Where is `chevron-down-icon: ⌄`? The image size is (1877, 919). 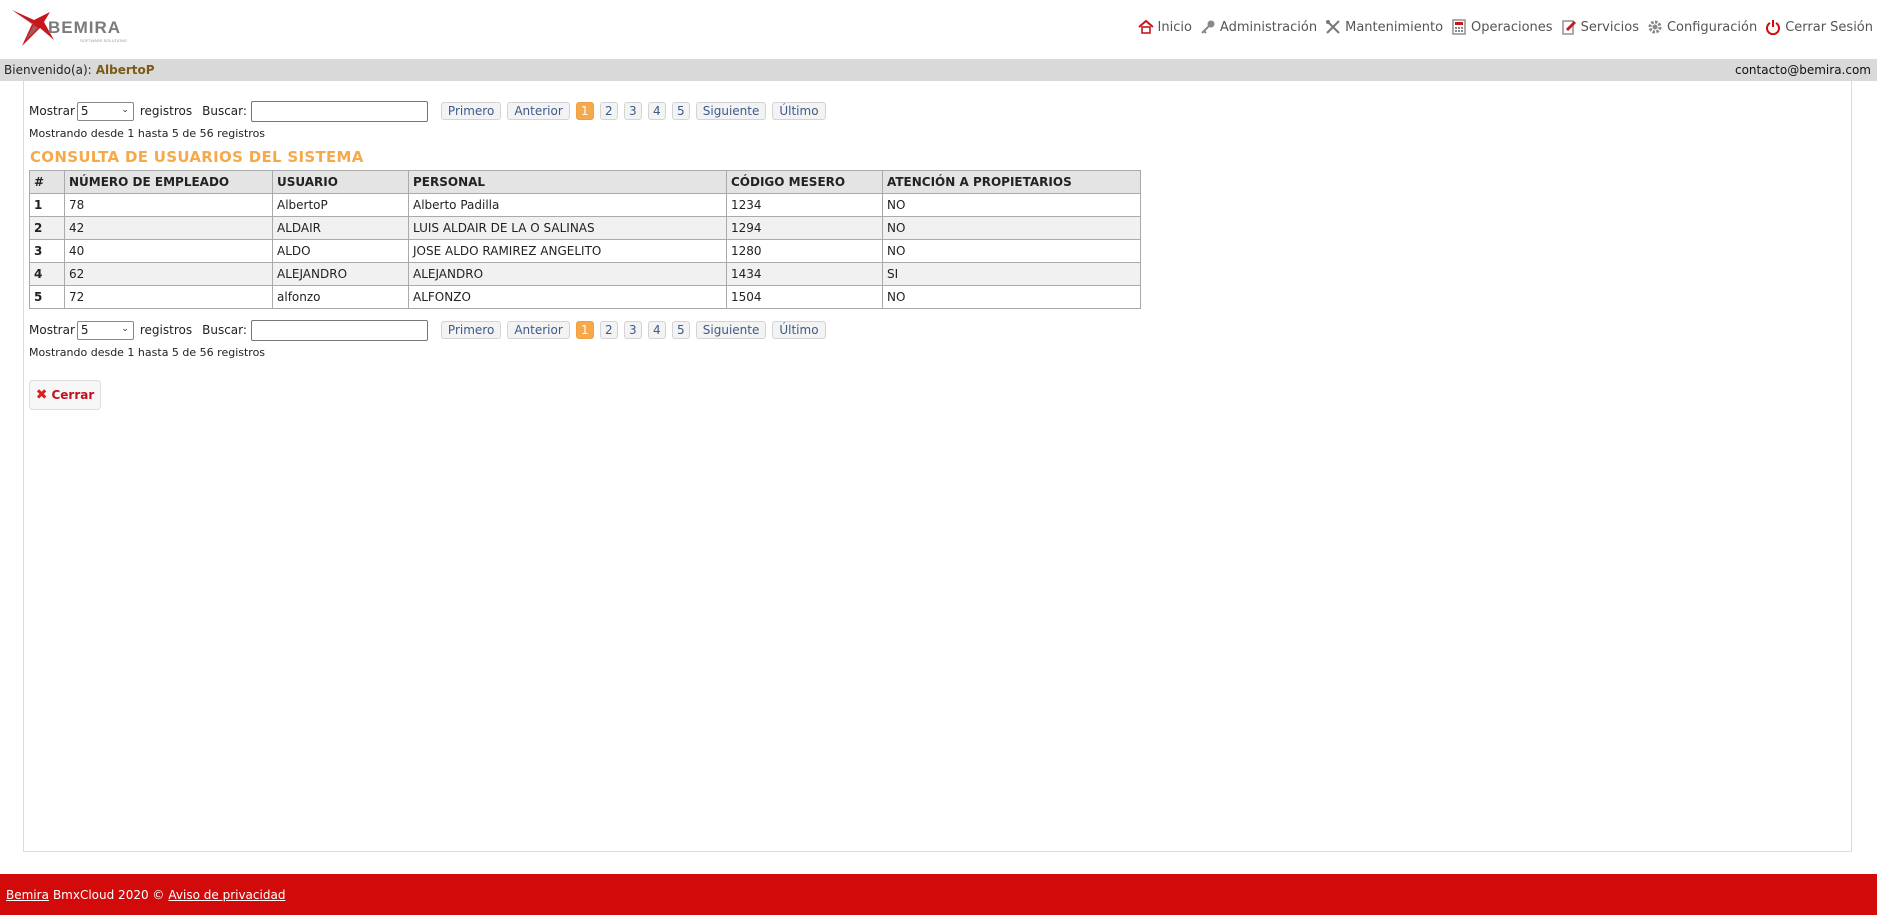 chevron-down-icon: ⌄ is located at coordinates (125, 109).